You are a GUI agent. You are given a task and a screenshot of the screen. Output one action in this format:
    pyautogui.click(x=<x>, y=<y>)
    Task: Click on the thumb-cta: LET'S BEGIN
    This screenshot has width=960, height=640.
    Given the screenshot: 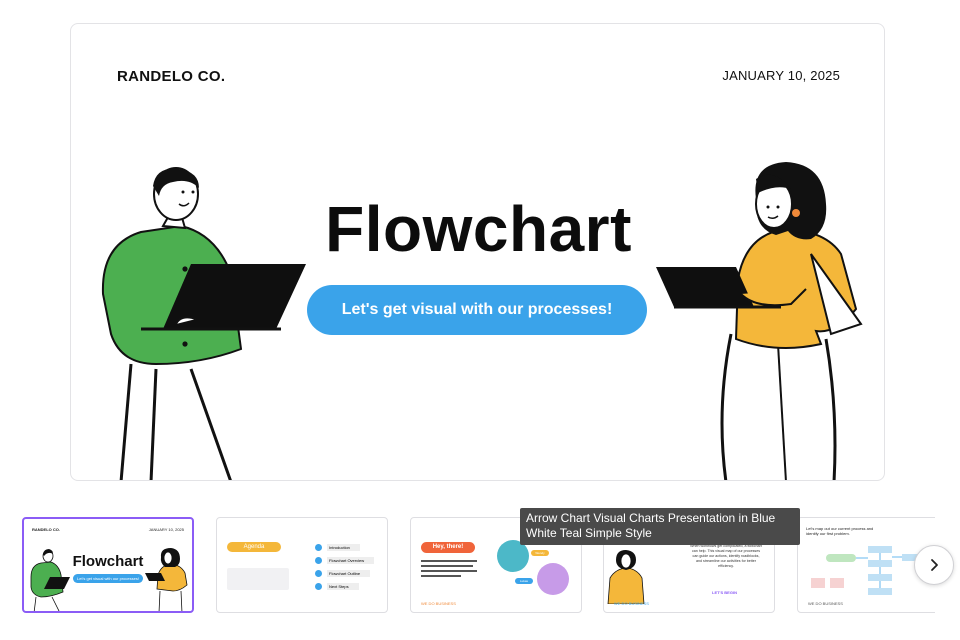 What is the action you would take?
    pyautogui.click(x=724, y=592)
    